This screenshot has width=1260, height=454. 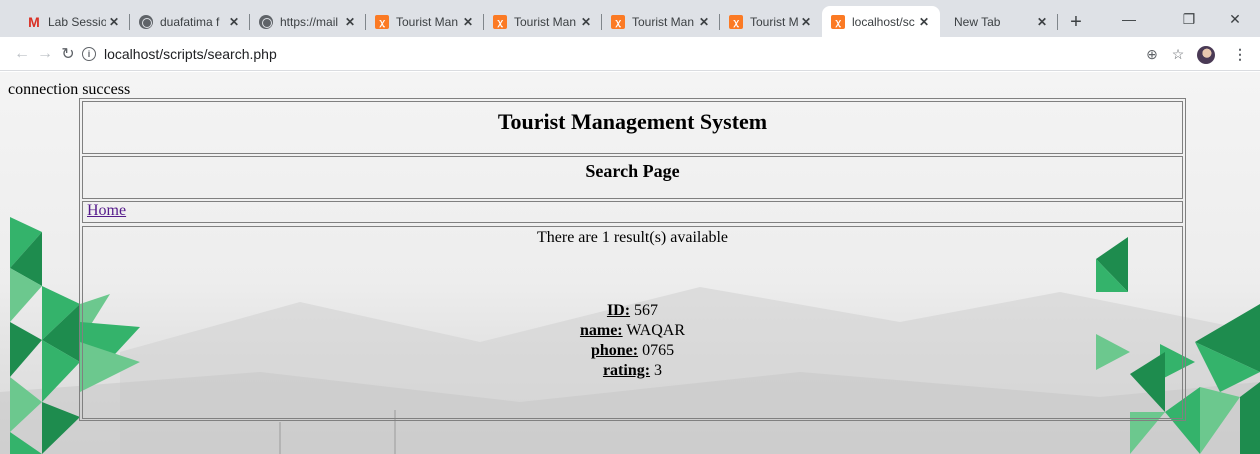 What do you see at coordinates (34, 21) in the screenshot?
I see `gmail-icon: M` at bounding box center [34, 21].